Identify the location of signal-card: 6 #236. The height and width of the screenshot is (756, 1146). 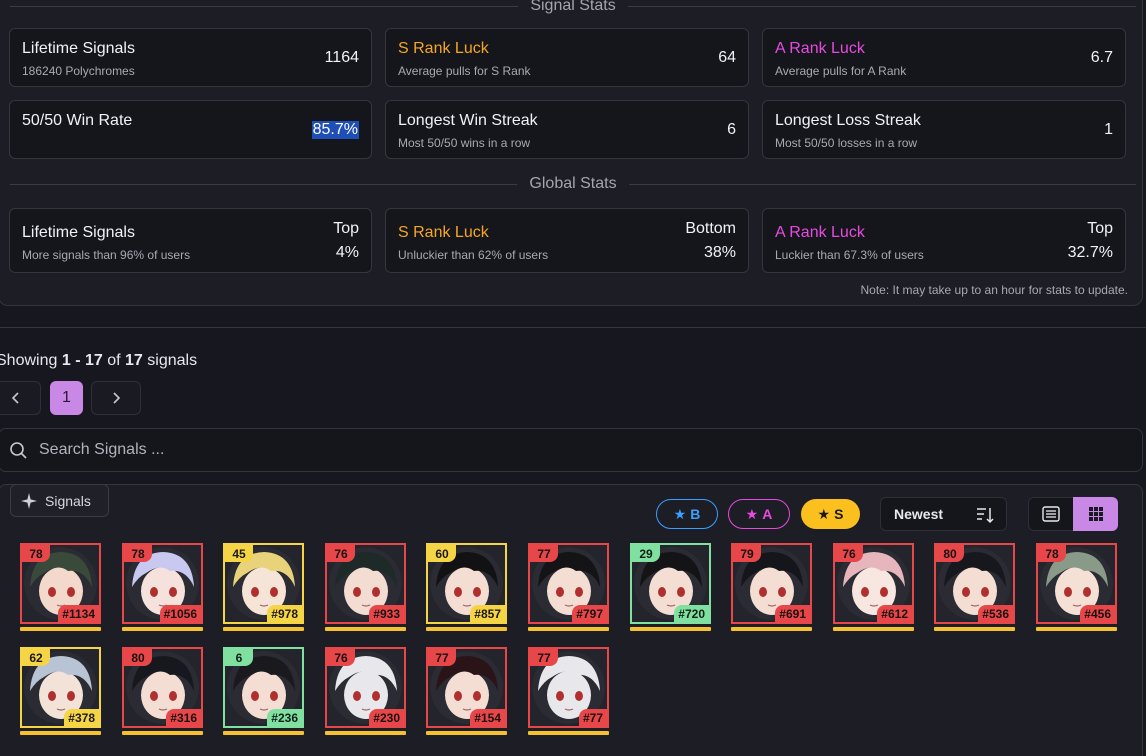
(263, 691).